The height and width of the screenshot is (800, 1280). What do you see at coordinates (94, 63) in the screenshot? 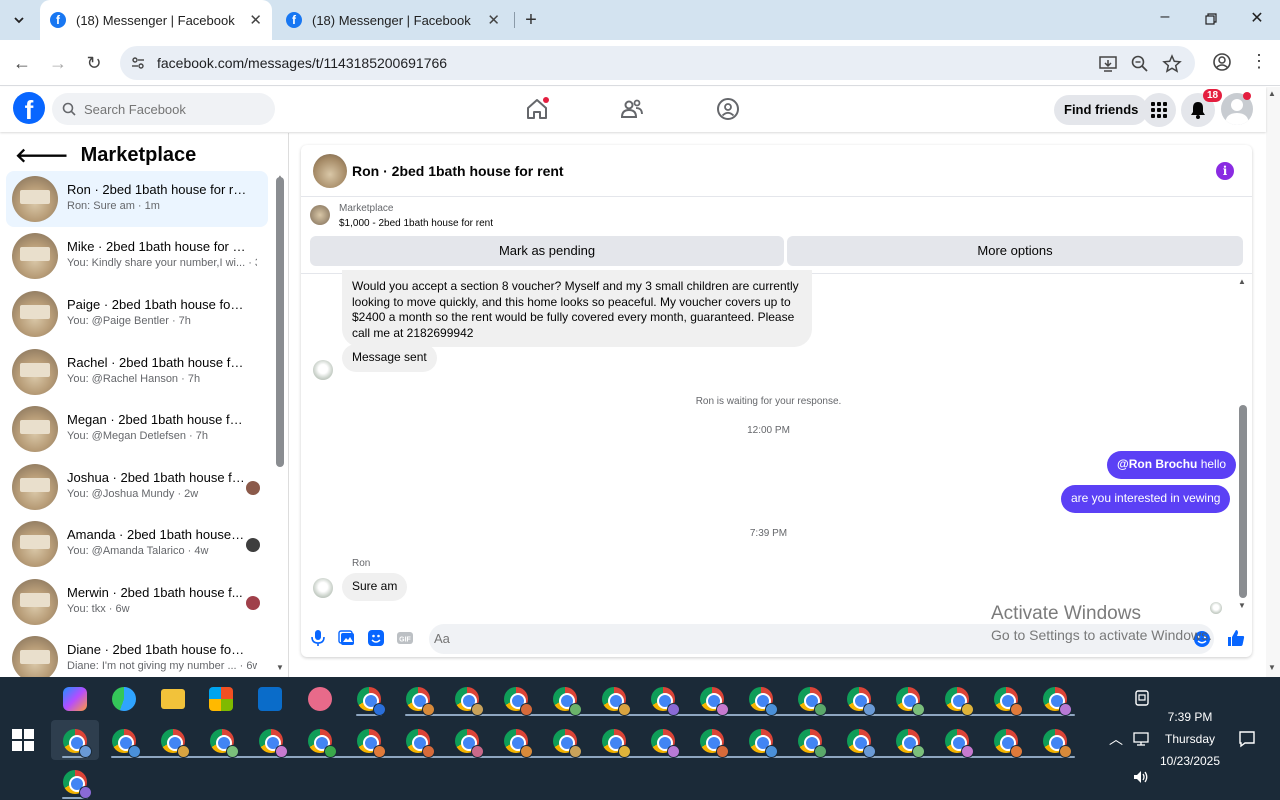
I see `reload-button: ↻` at bounding box center [94, 63].